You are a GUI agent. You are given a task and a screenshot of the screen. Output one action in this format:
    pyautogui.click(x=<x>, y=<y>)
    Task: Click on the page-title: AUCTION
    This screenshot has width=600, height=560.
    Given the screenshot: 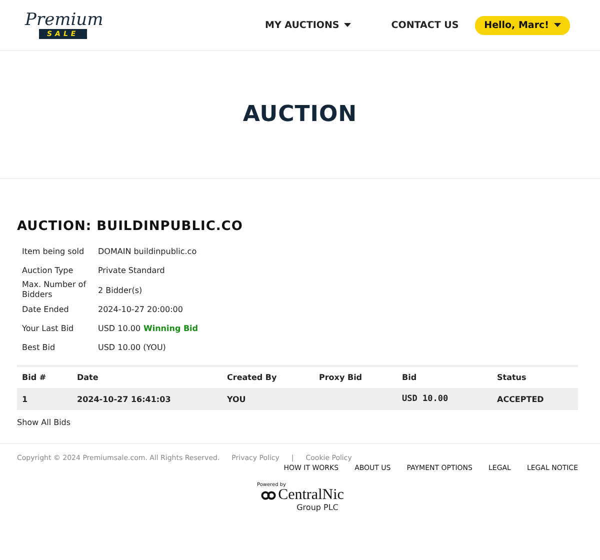 What is the action you would take?
    pyautogui.click(x=300, y=114)
    